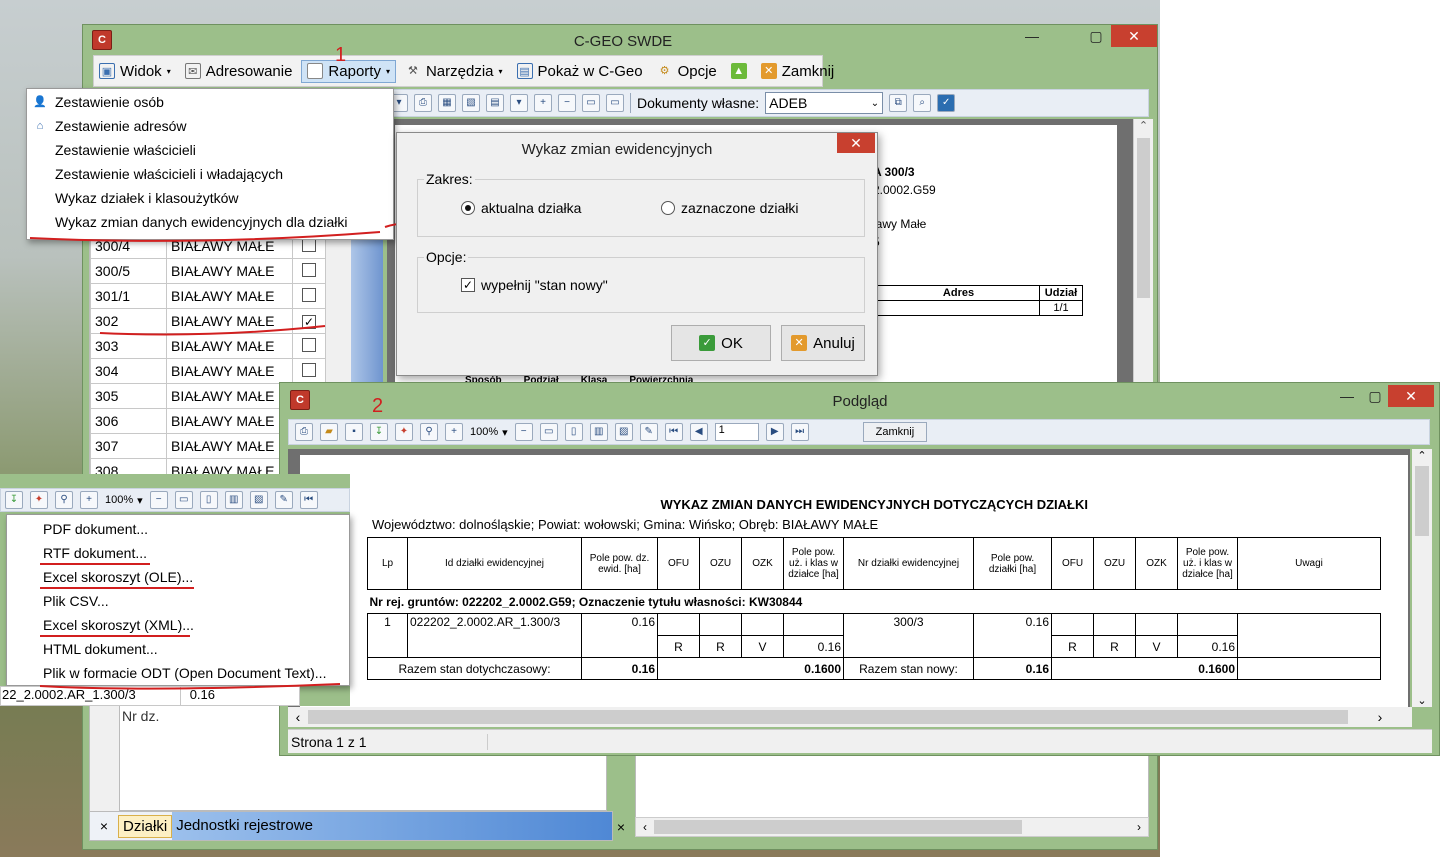  What do you see at coordinates (922, 103) in the screenshot?
I see `preview-icon: ⌕` at bounding box center [922, 103].